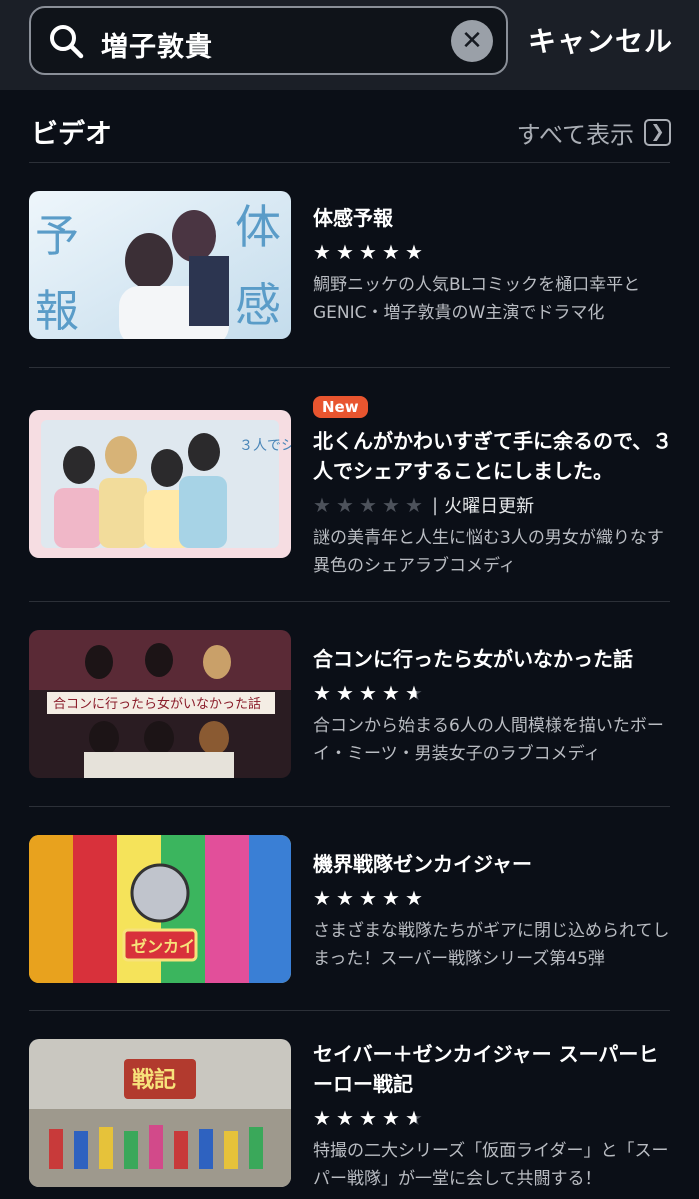  What do you see at coordinates (493, 659) in the screenshot?
I see `video-title: 合コンに行ったら女がいなかった話` at bounding box center [493, 659].